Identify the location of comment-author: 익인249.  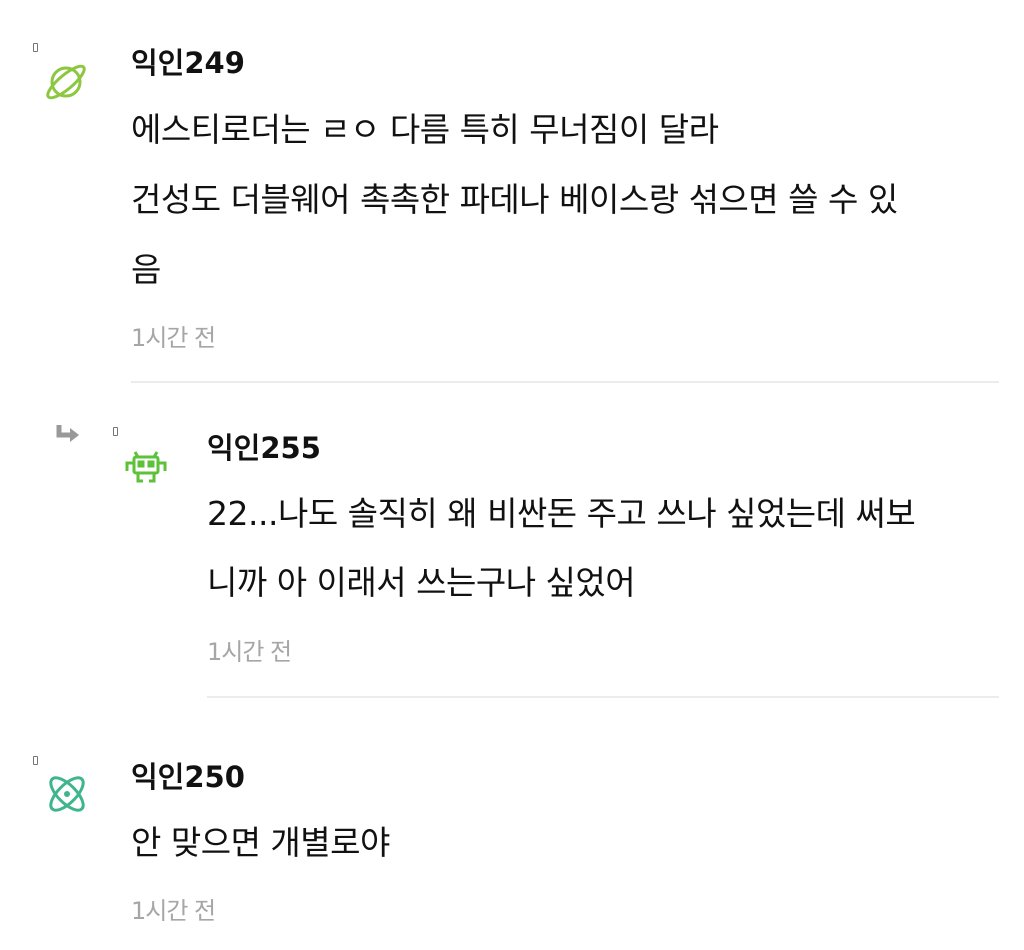
(188, 61).